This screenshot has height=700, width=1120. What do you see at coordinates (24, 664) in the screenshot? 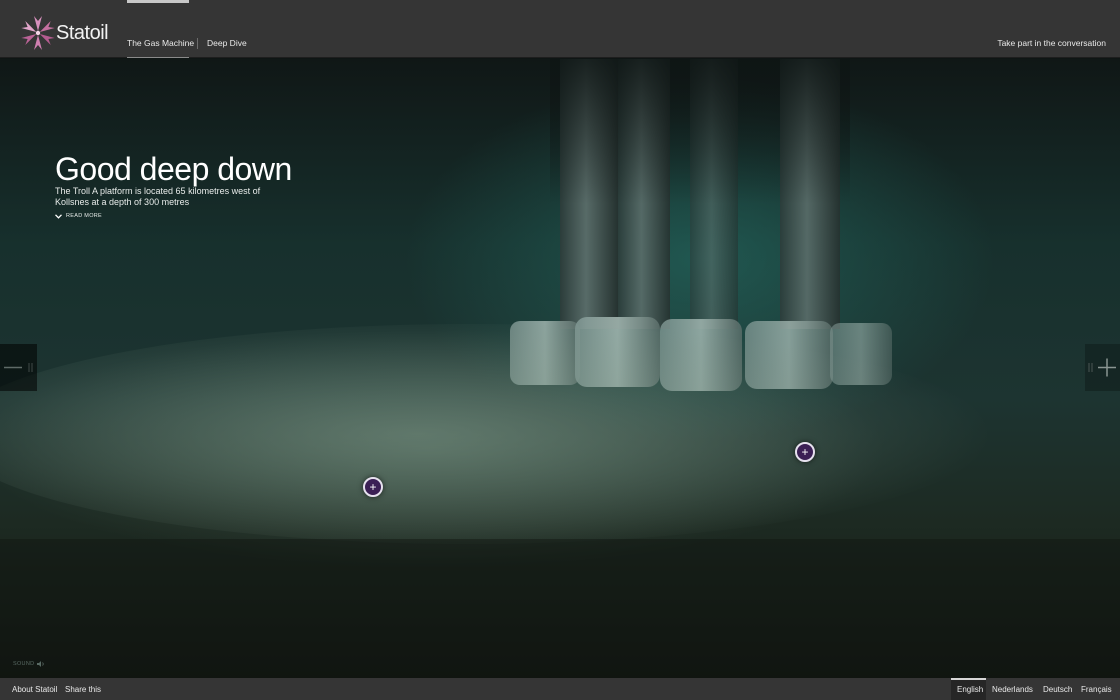
I see `sound-label: SOUND` at bounding box center [24, 664].